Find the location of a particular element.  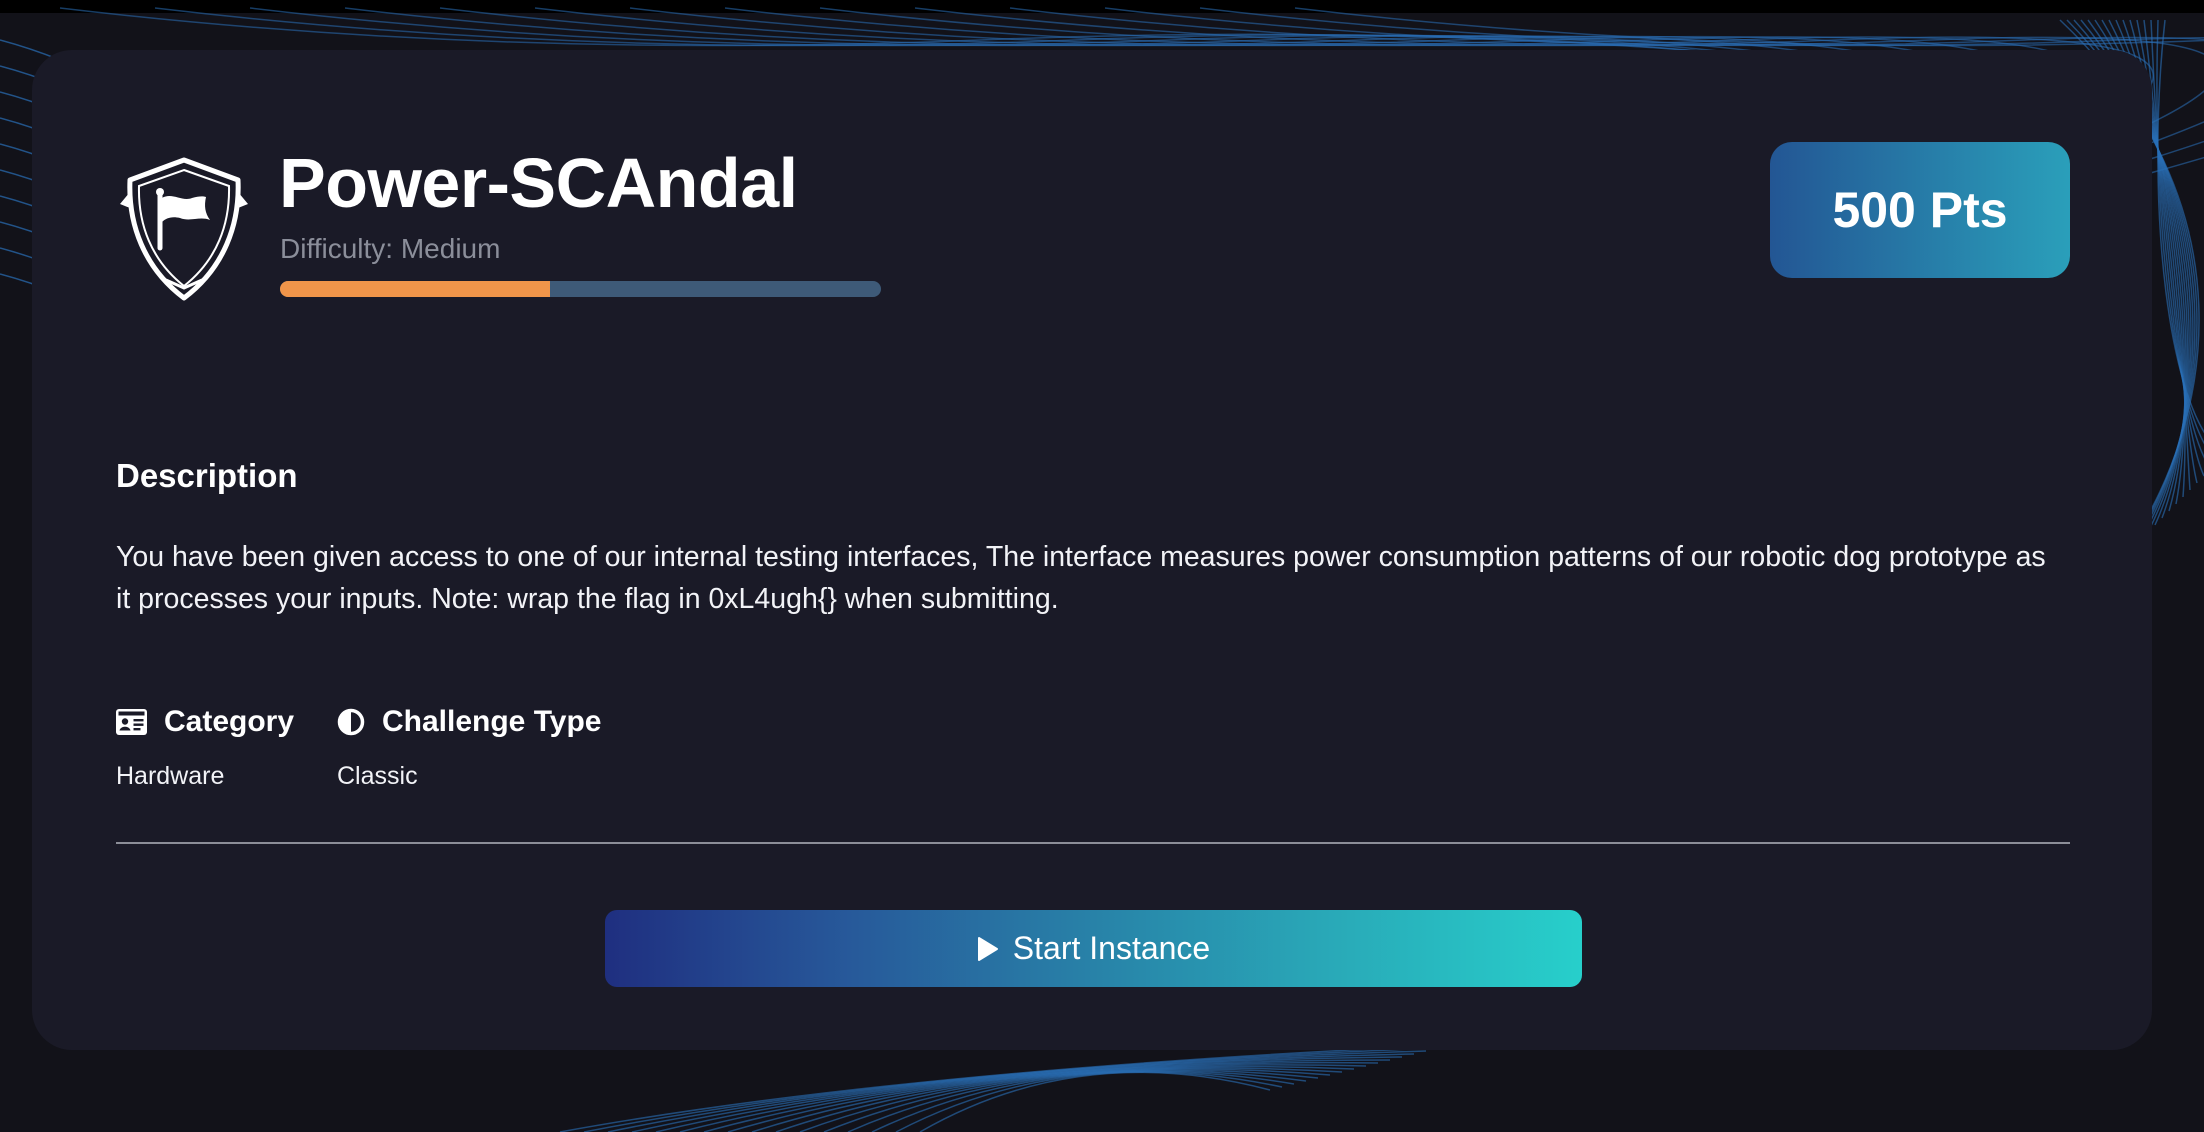

challenge-title: Power-SCAndal is located at coordinates (538, 183).